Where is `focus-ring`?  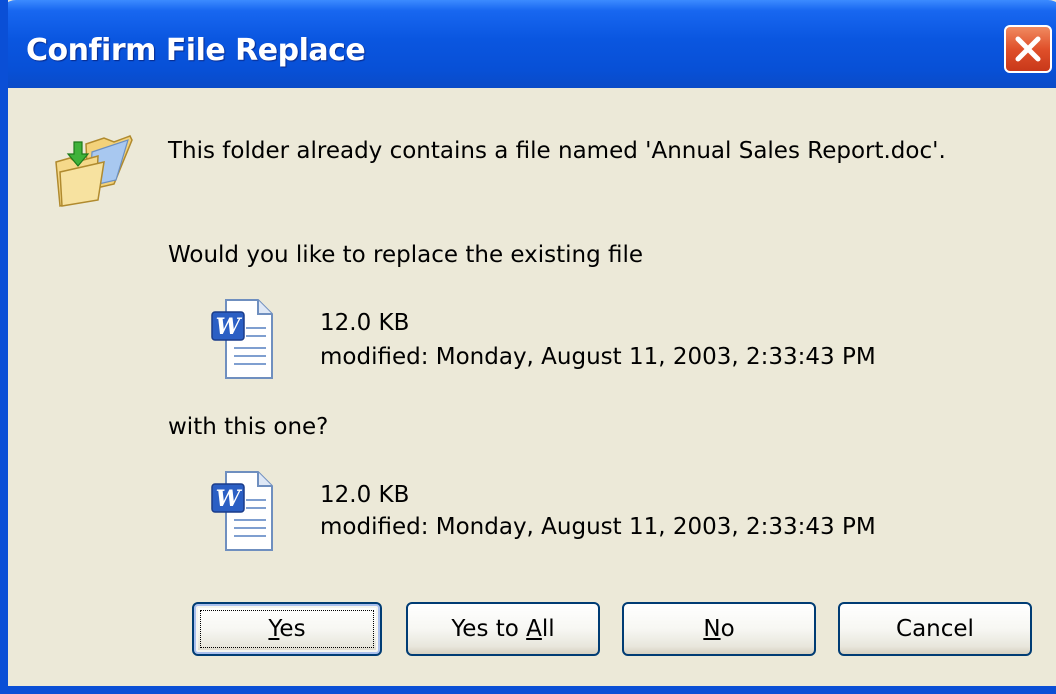 focus-ring is located at coordinates (287, 629).